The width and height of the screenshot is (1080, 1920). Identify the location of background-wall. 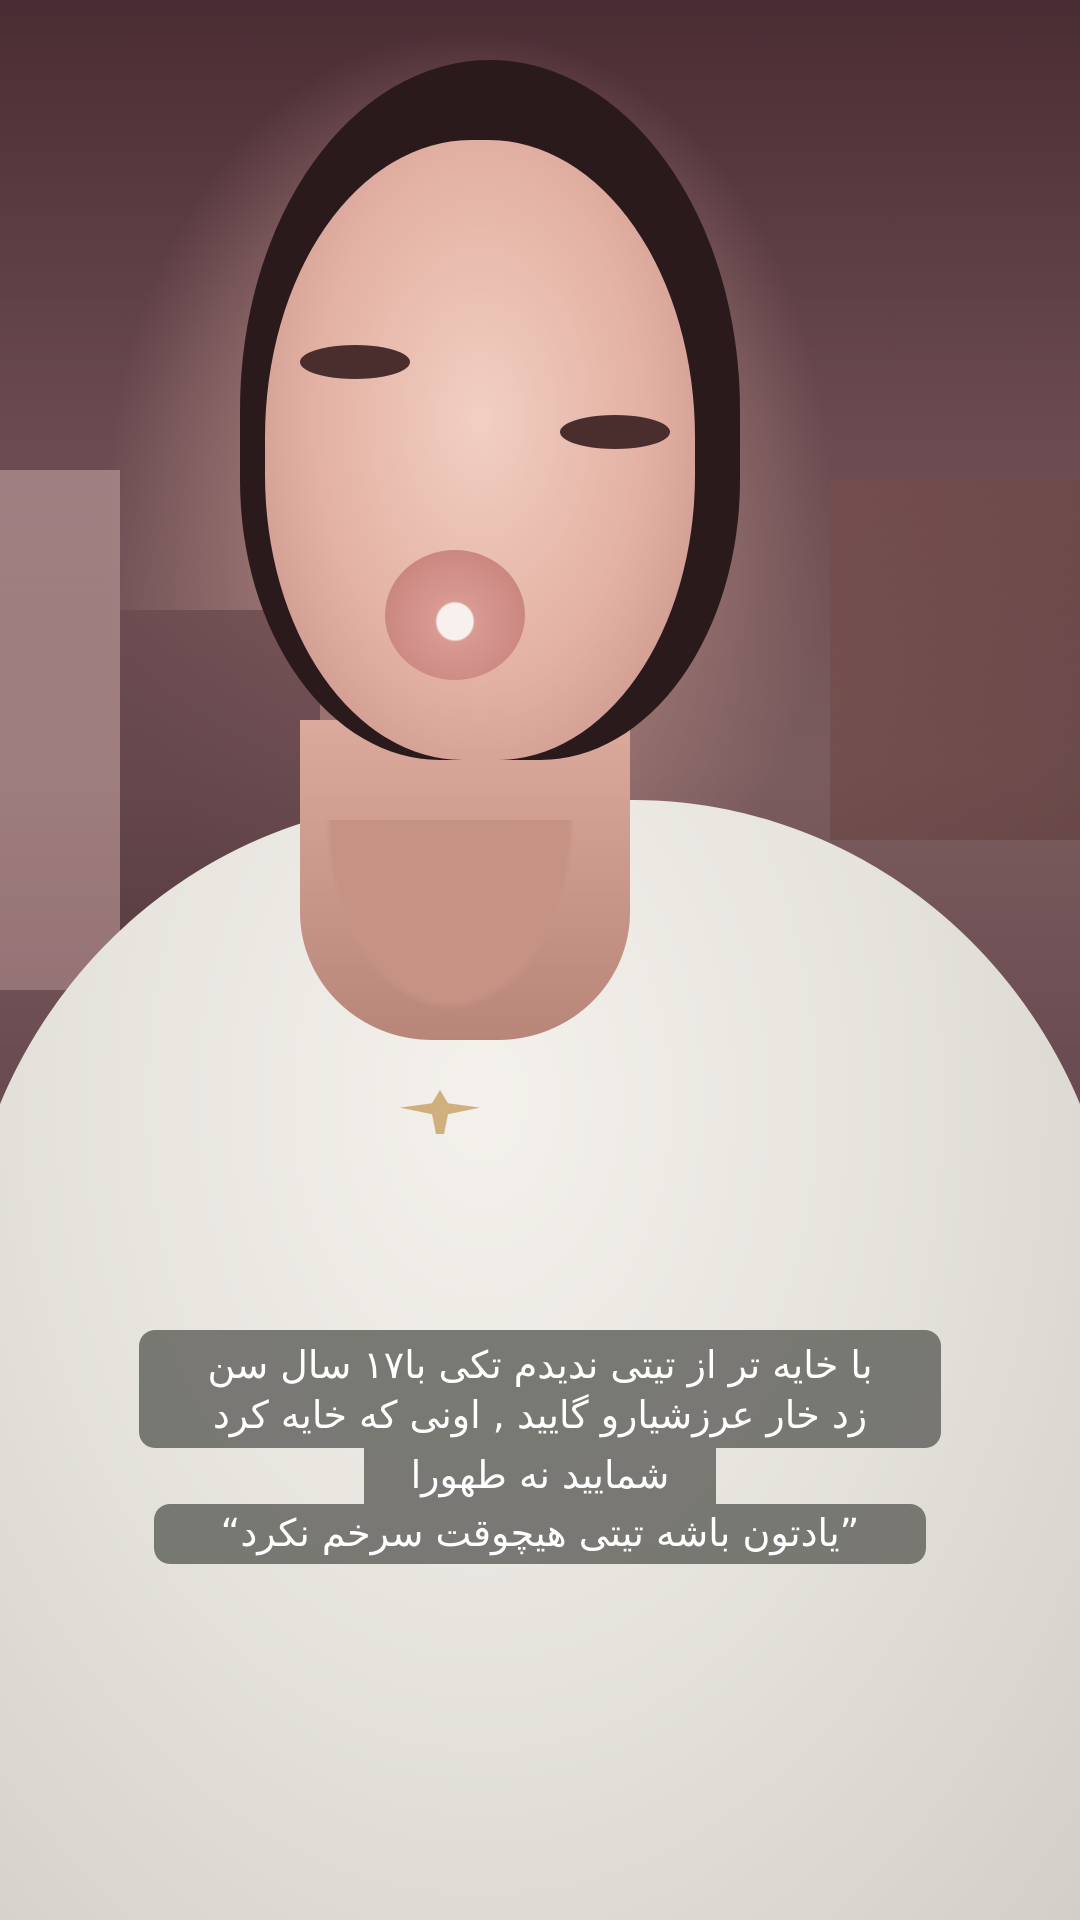
(60, 730).